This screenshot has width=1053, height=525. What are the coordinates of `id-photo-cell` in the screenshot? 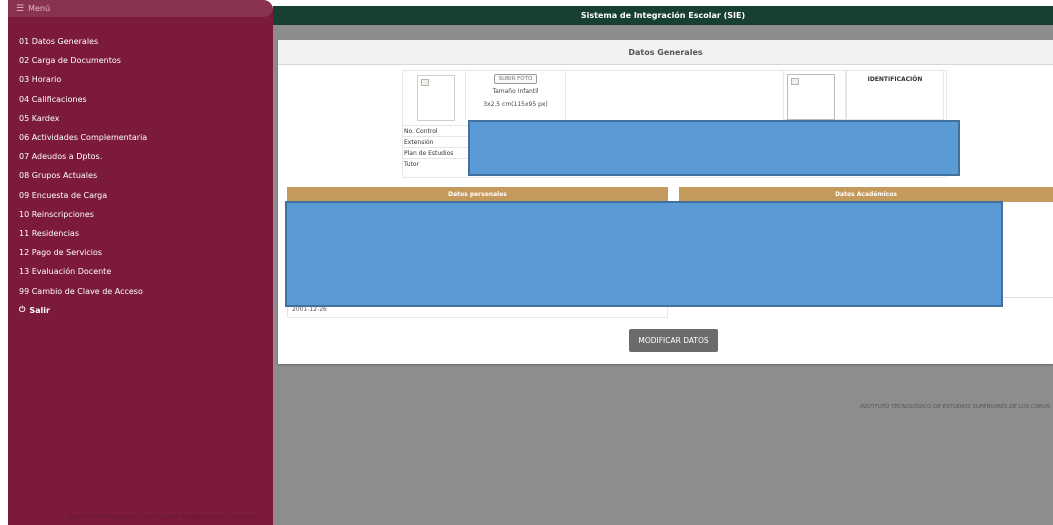 It's located at (814, 95).